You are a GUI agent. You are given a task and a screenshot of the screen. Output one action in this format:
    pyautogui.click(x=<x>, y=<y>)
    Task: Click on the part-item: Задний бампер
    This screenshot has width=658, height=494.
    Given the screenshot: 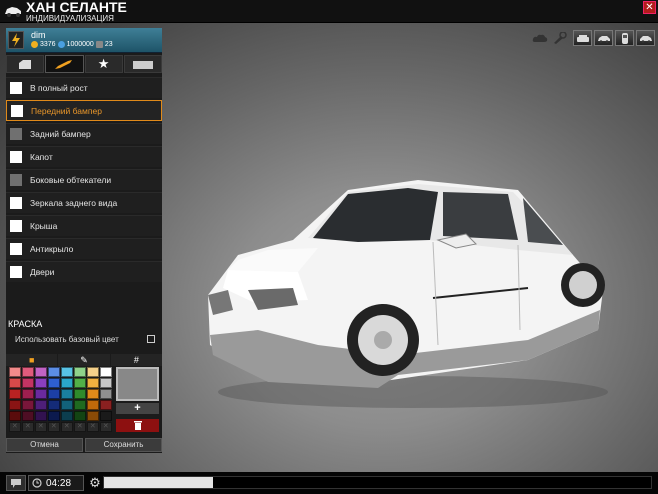 What is the action you would take?
    pyautogui.click(x=84, y=133)
    